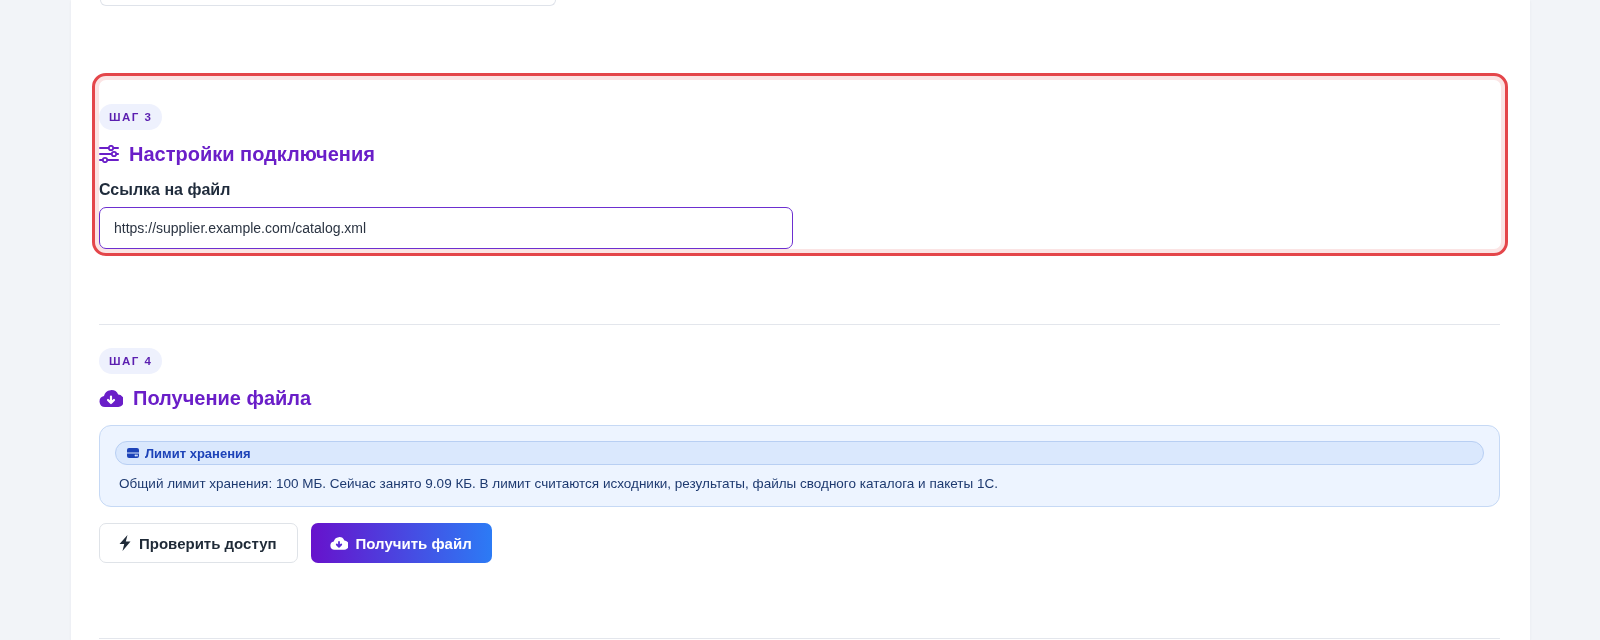 Image resolution: width=1600 pixels, height=640 pixels. Describe the element at coordinates (222, 398) in the screenshot. I see `step-title: Получение файла` at that location.